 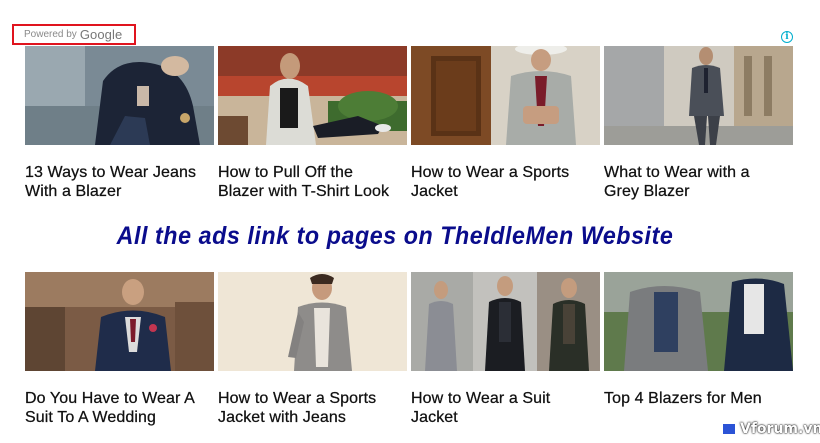 I want to click on ad-card-wedding-suit: Do You Have to Wear A Suit To A Wedding, so click(x=119, y=349).